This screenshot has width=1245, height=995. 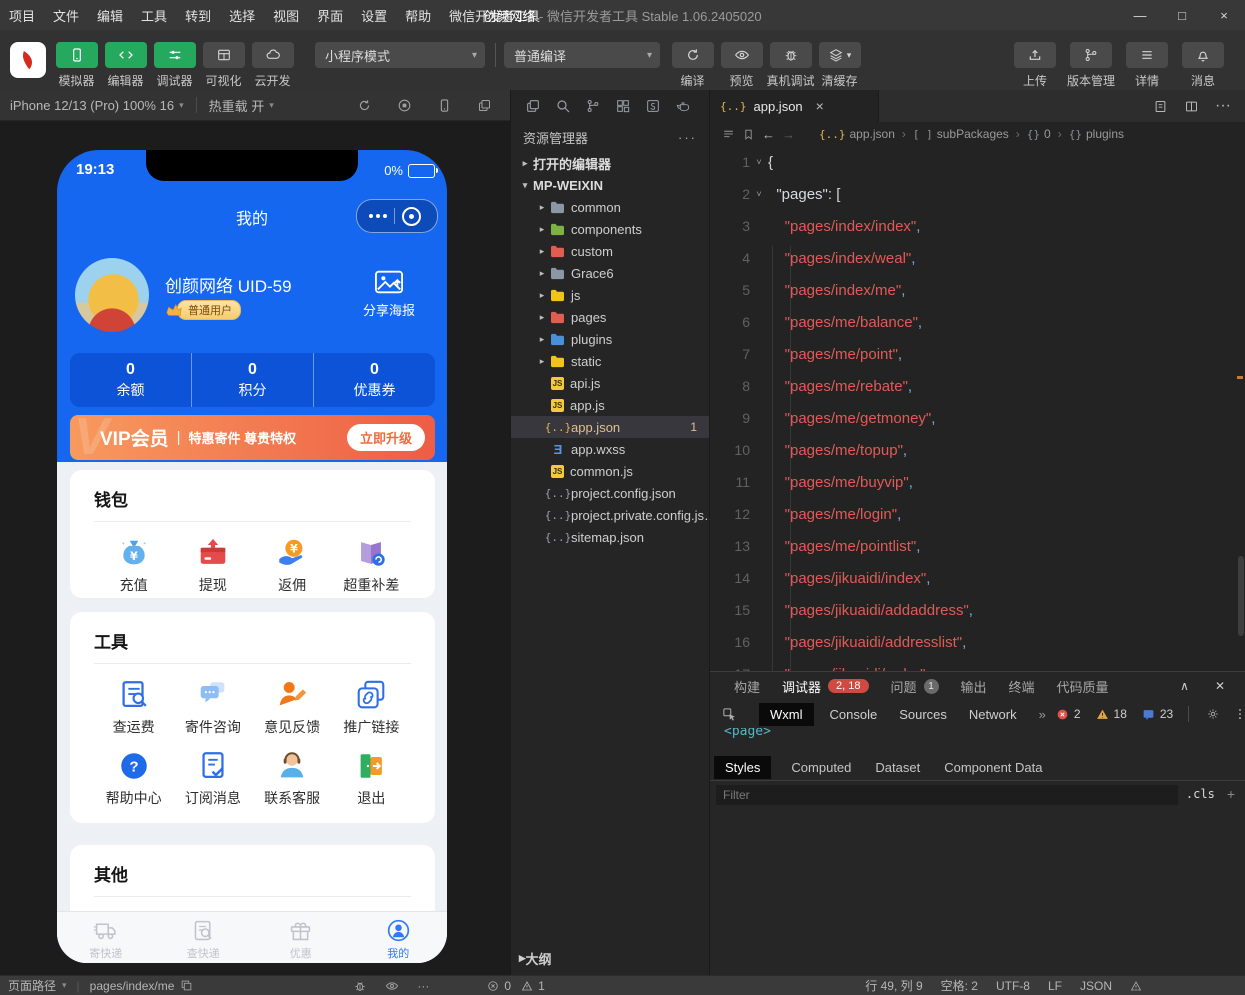 What do you see at coordinates (252, 437) in the screenshot?
I see `vip-banner: V VIP会员 | 特惠寄件 尊贵特权 立即升级` at bounding box center [252, 437].